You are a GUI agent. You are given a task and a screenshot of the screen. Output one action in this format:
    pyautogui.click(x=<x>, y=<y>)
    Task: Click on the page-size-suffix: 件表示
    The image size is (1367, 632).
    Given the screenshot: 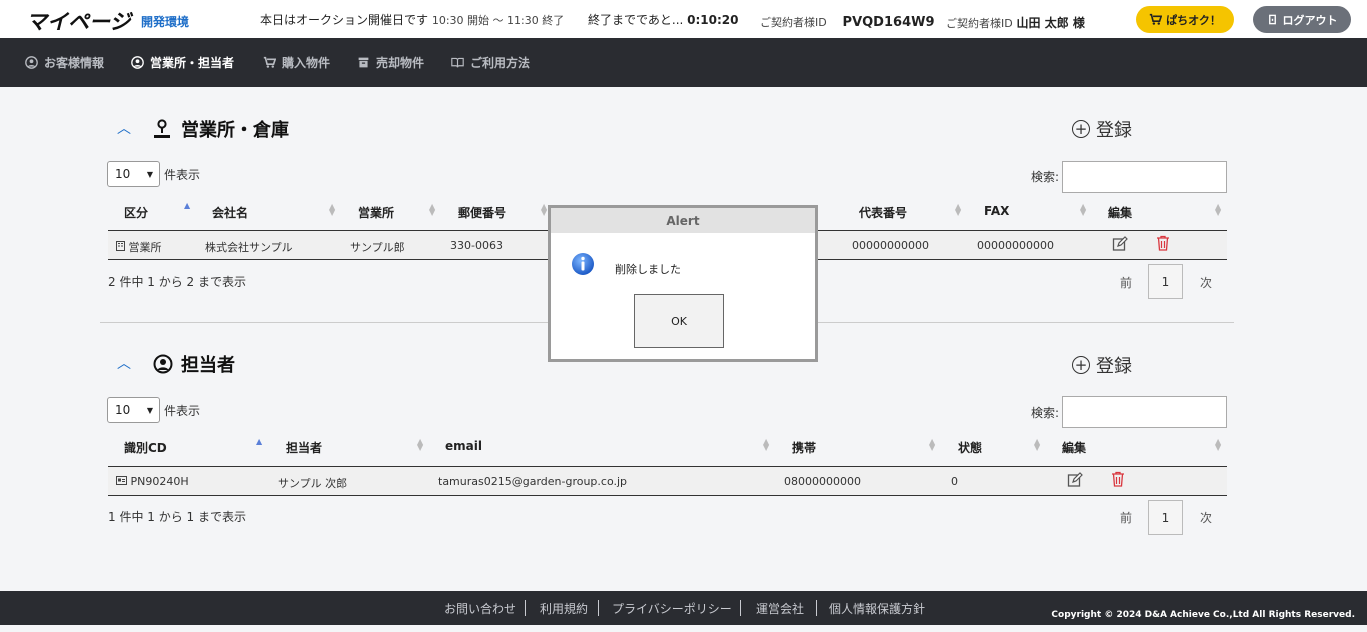 What is the action you would take?
    pyautogui.click(x=182, y=175)
    